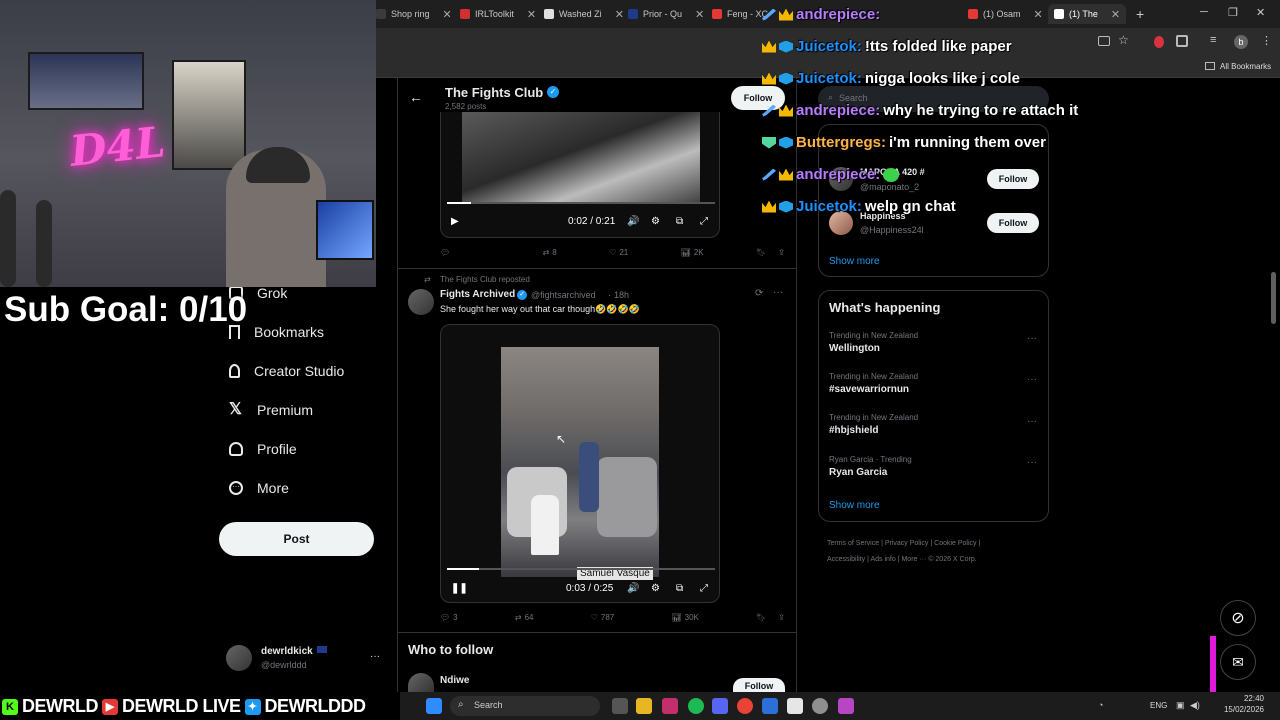 This screenshot has height=720, width=1280. I want to click on footer-link: Cookie Policy, so click(955, 543).